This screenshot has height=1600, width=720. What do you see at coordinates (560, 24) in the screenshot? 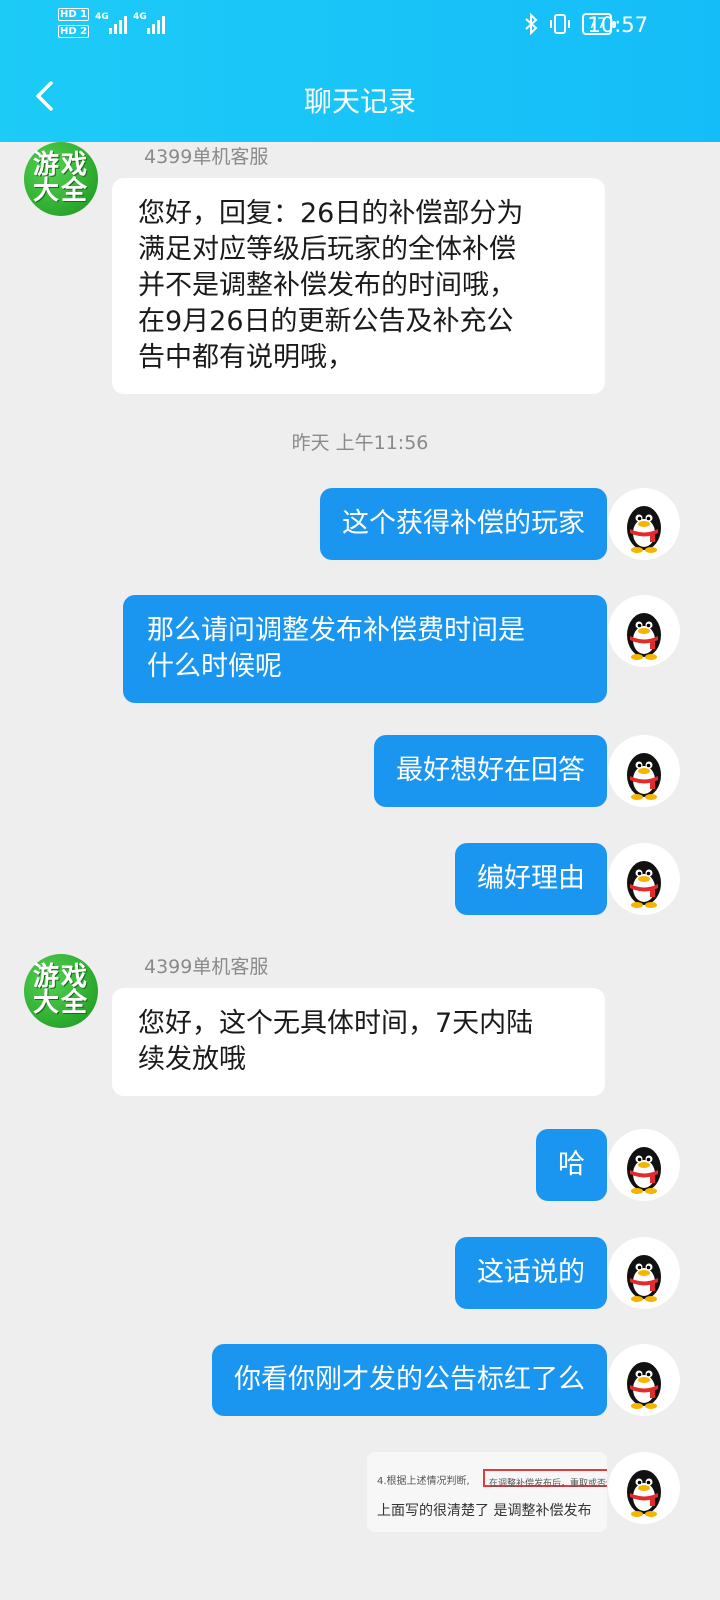
I see `vibrate-icon` at bounding box center [560, 24].